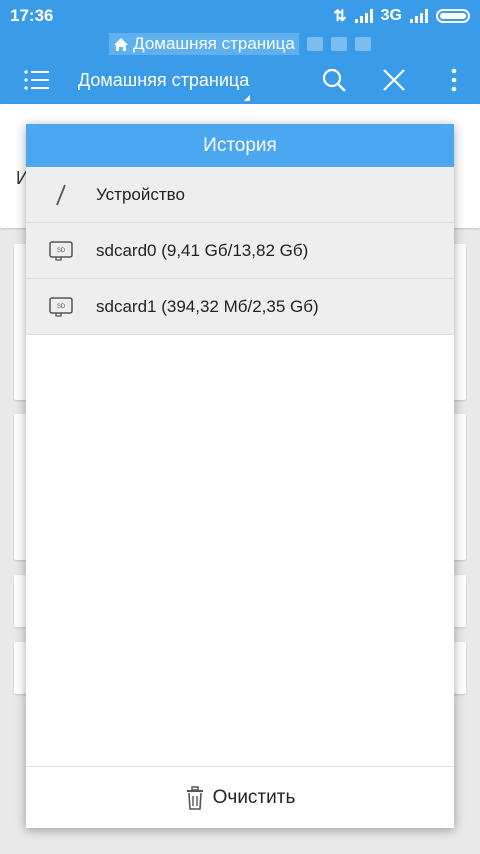  Describe the element at coordinates (254, 797) in the screenshot. I see `clear-label: Очистить` at that location.